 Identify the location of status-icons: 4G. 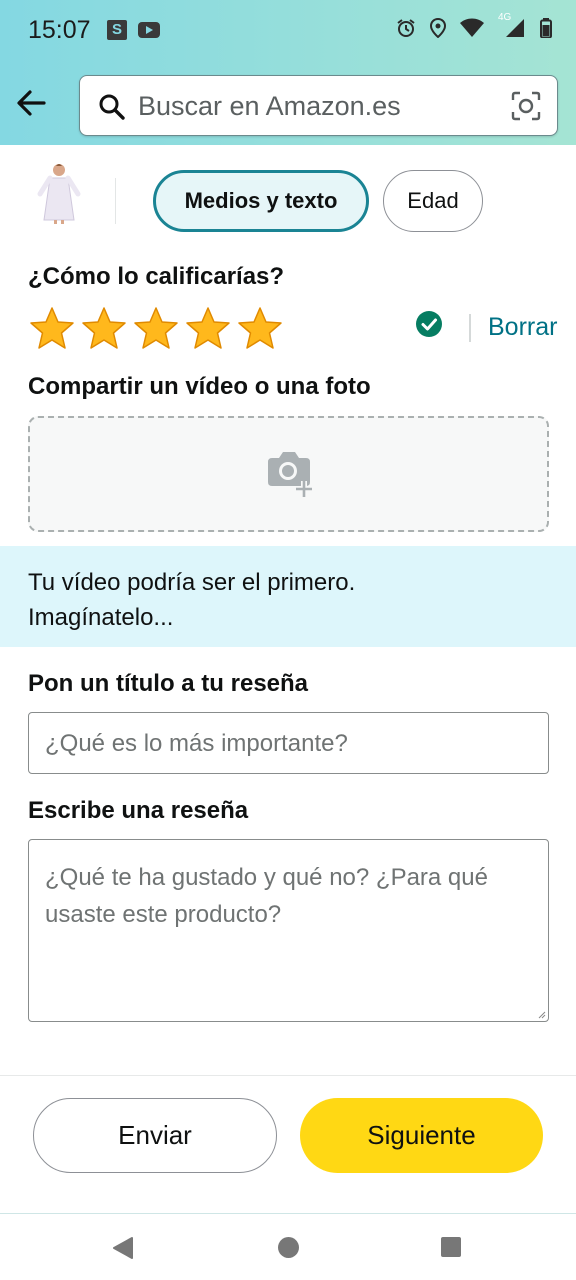
(474, 25).